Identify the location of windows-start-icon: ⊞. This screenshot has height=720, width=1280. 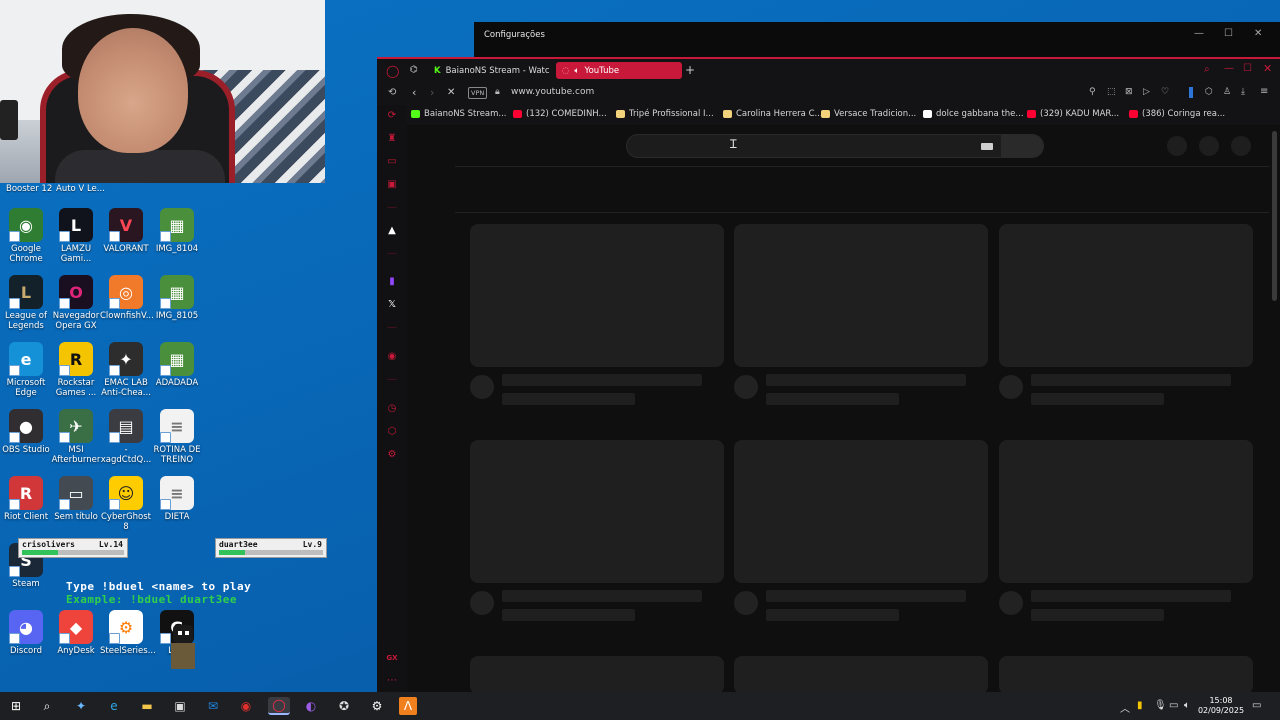
(16, 706).